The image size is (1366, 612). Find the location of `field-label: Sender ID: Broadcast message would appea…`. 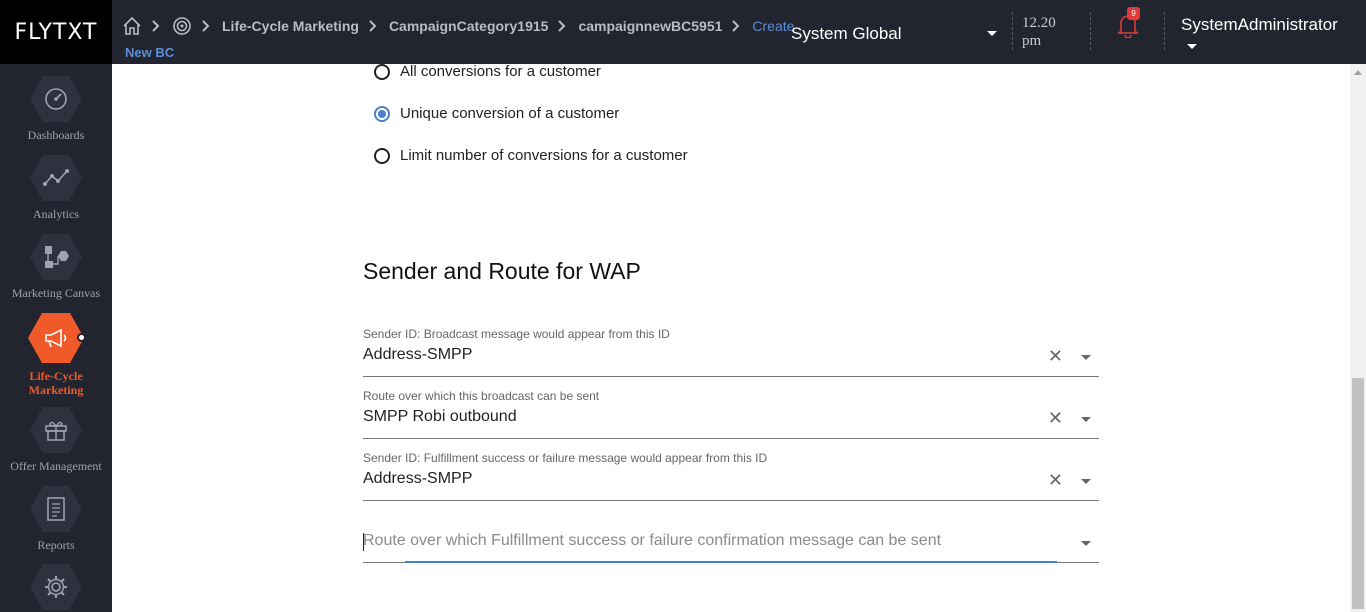

field-label: Sender ID: Broadcast message would appea… is located at coordinates (516, 334).